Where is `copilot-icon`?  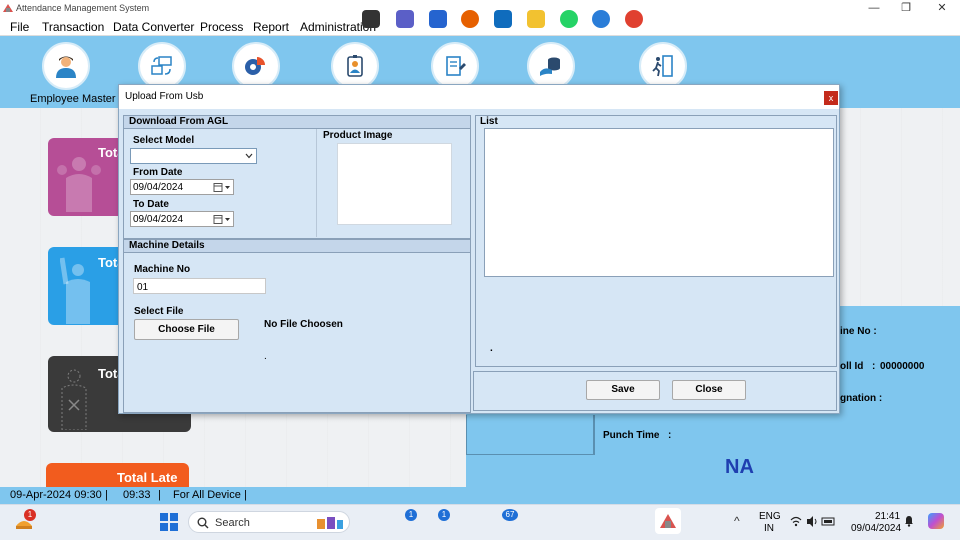 copilot-icon is located at coordinates (936, 521).